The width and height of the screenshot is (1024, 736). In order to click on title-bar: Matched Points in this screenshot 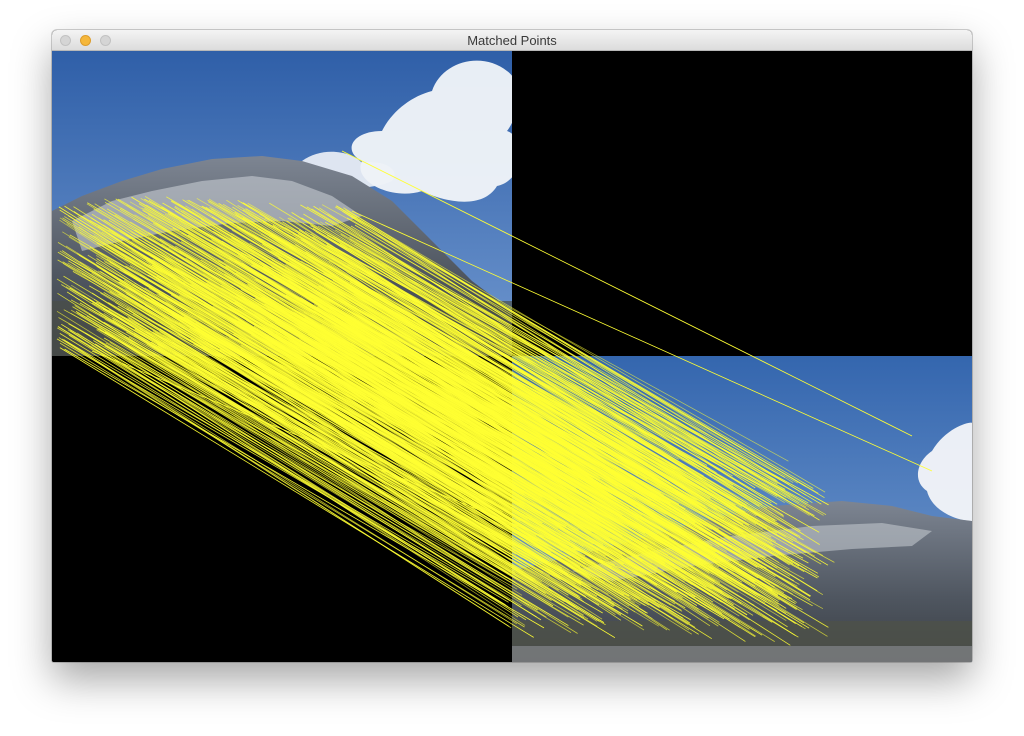, I will do `click(512, 40)`.